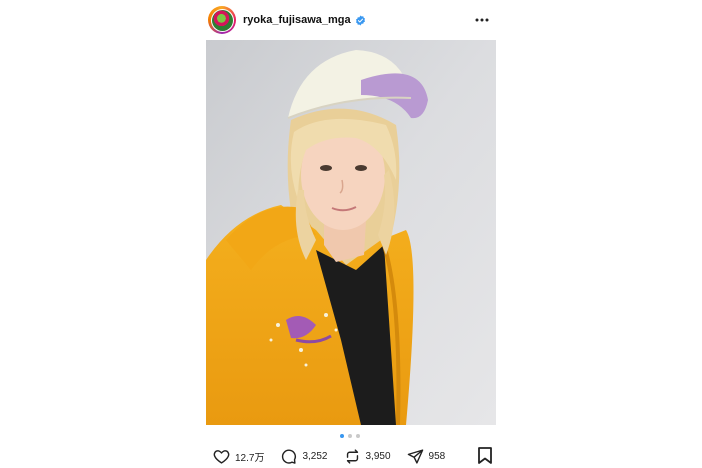  What do you see at coordinates (415, 456) in the screenshot?
I see `share-icon` at bounding box center [415, 456].